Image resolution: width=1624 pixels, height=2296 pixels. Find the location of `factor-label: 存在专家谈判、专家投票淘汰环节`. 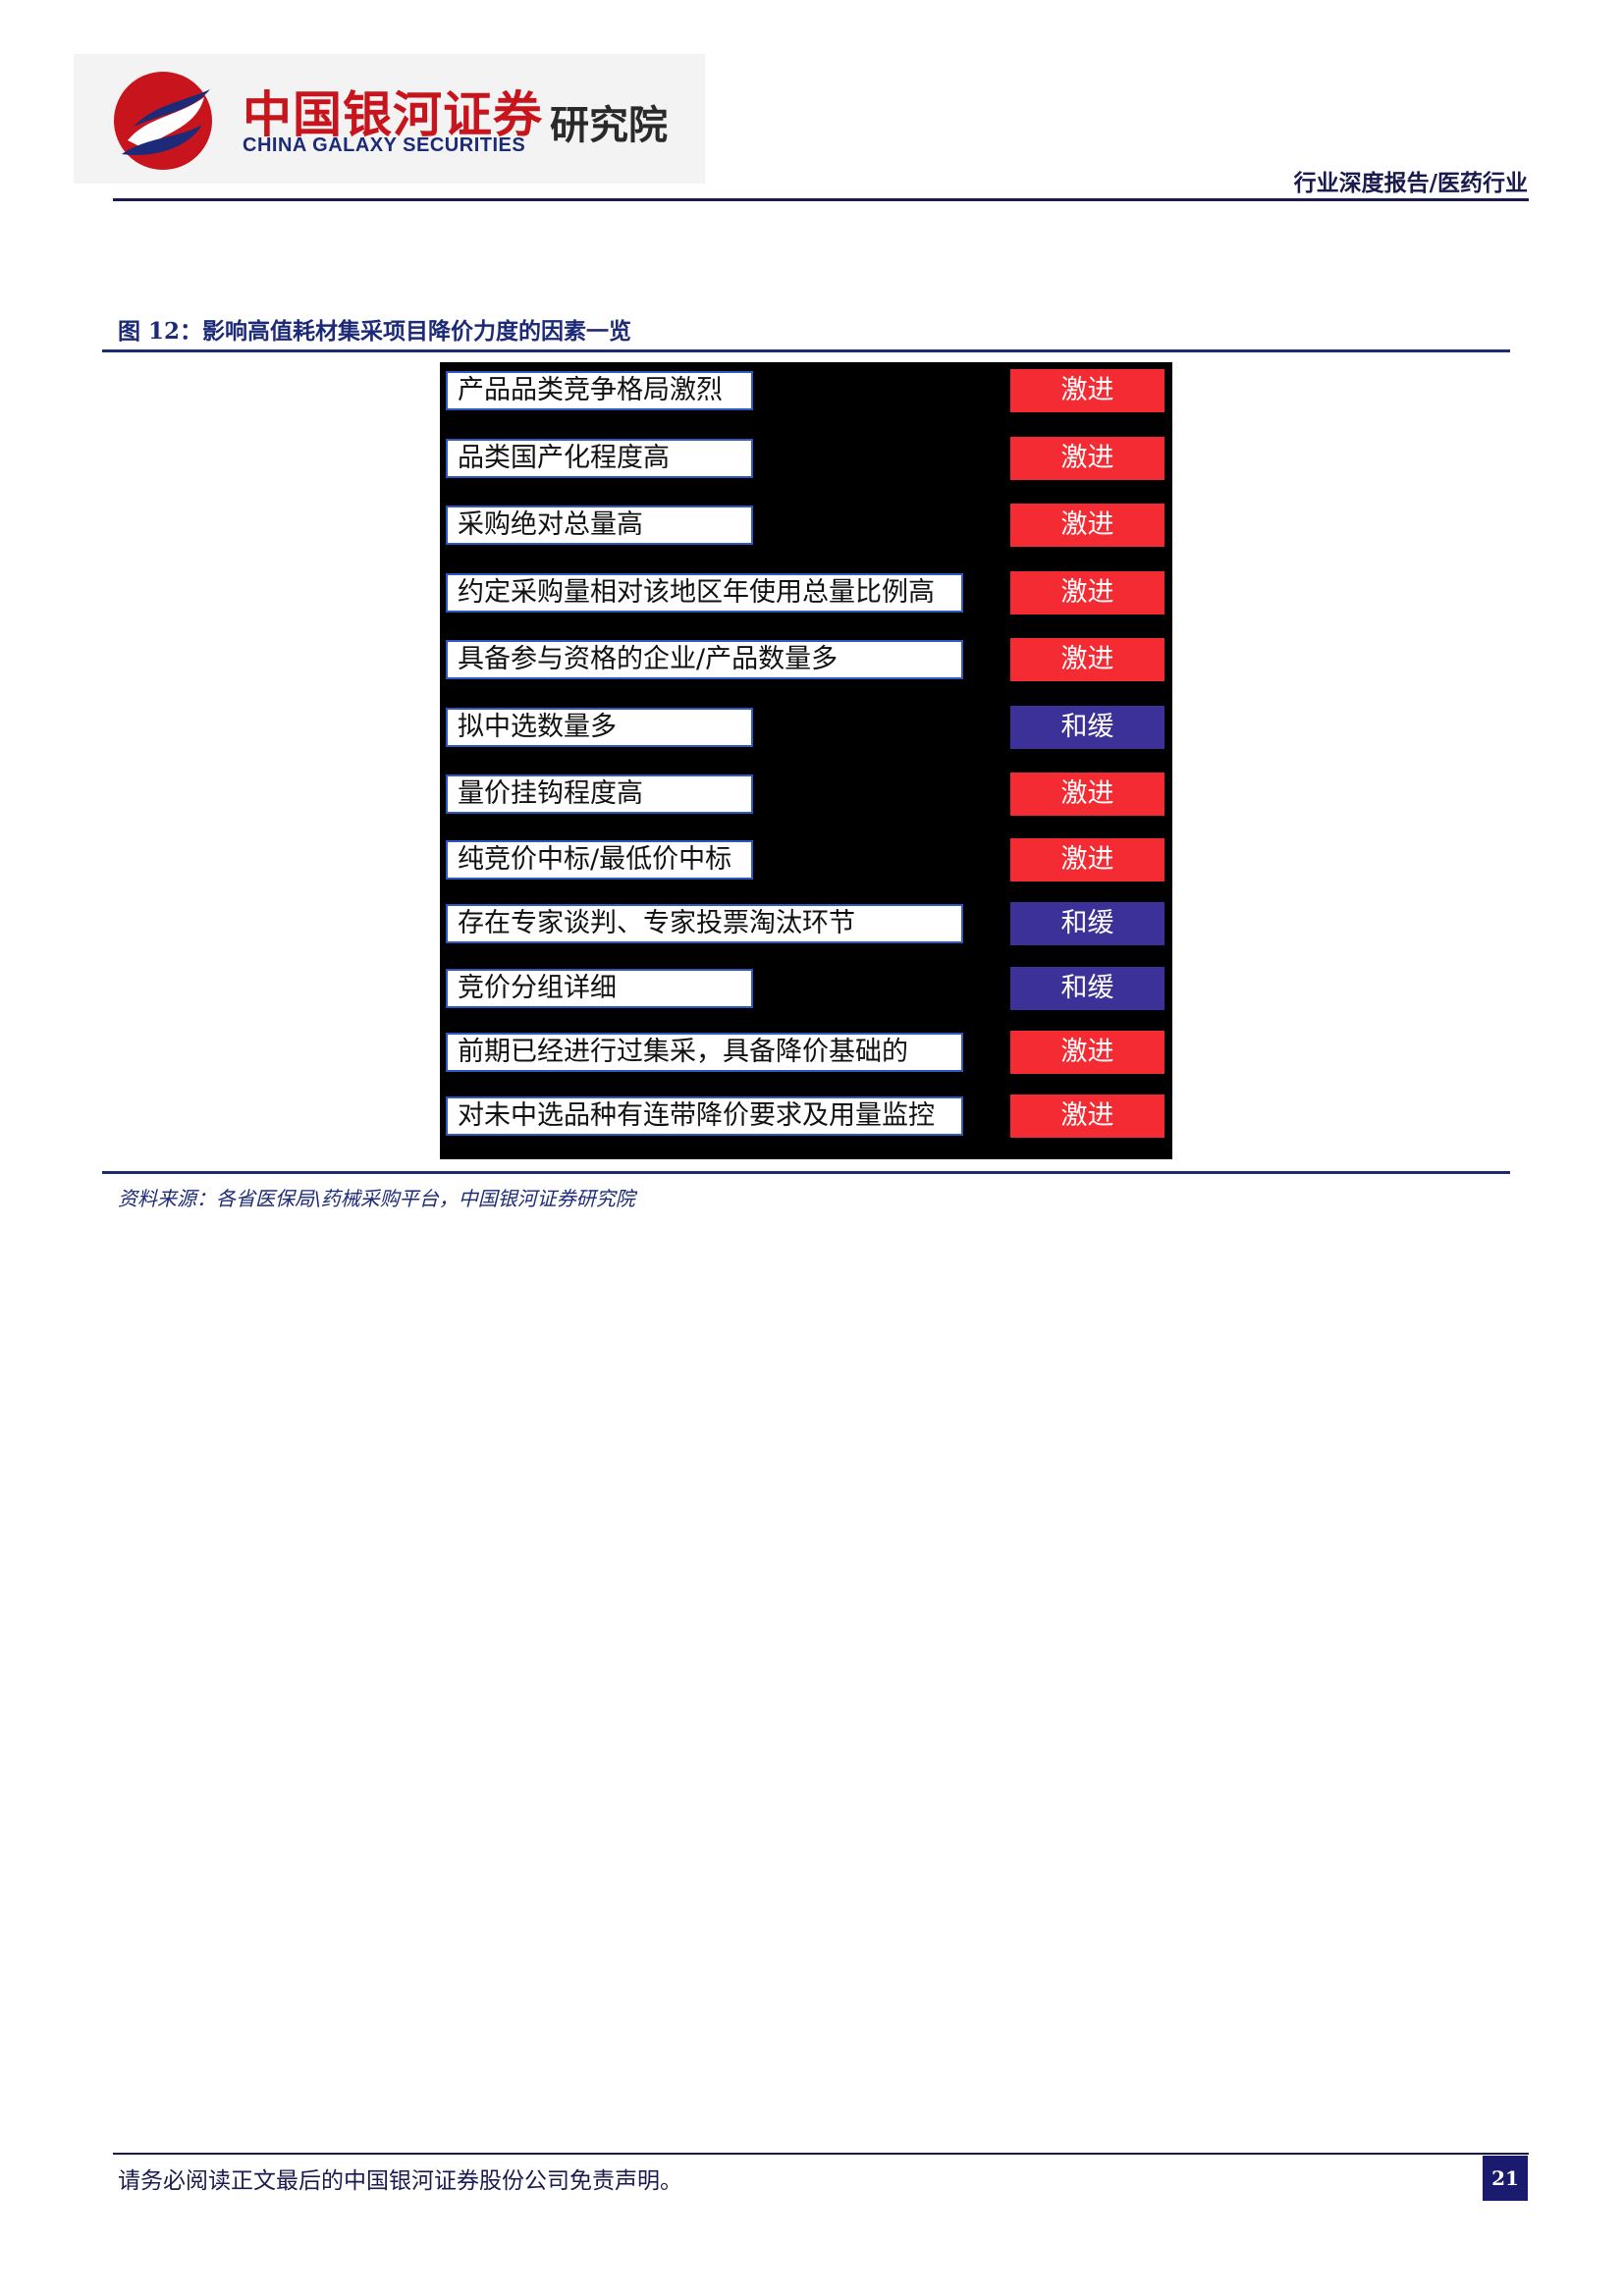

factor-label: 存在专家谈判、专家投票淘汰环节 is located at coordinates (704, 923).